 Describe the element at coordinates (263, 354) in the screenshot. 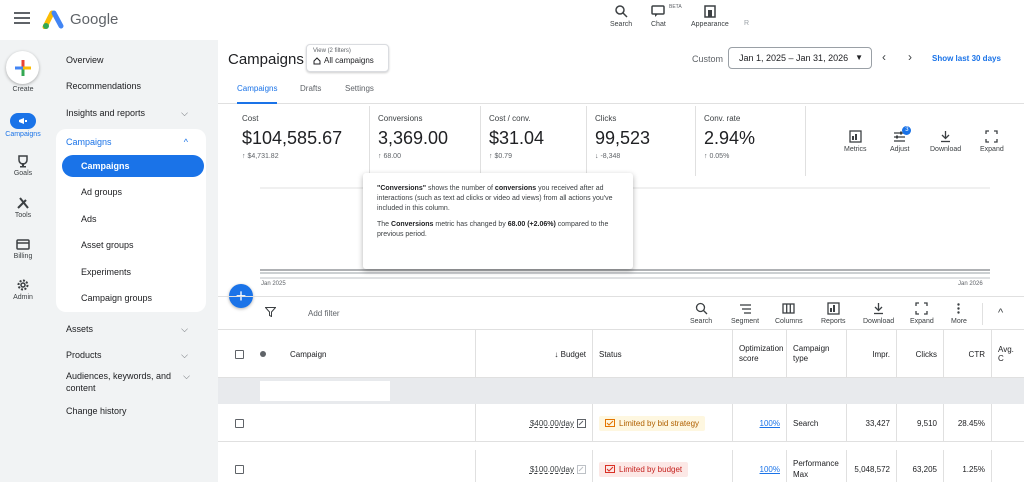

I see `status-dot-icon` at that location.